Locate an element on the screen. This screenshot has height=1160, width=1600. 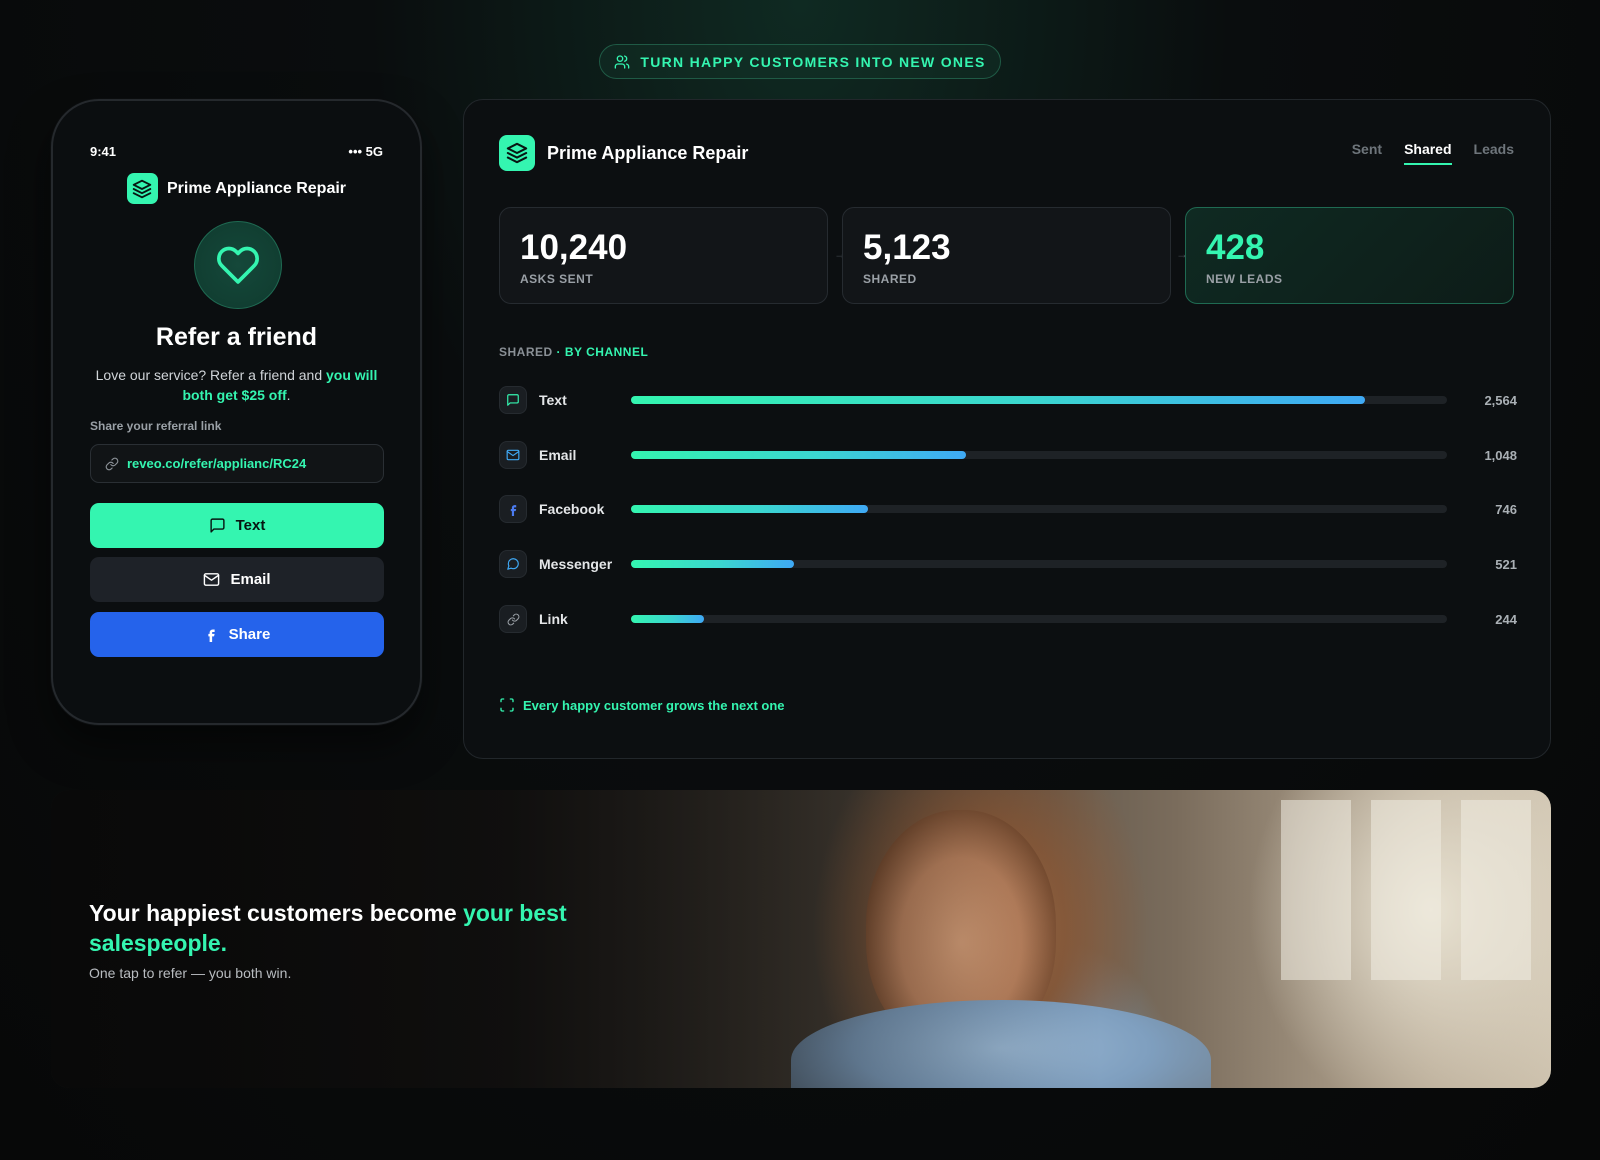
channel-row-messenger: Messenger 521 is located at coordinates (1008, 564).